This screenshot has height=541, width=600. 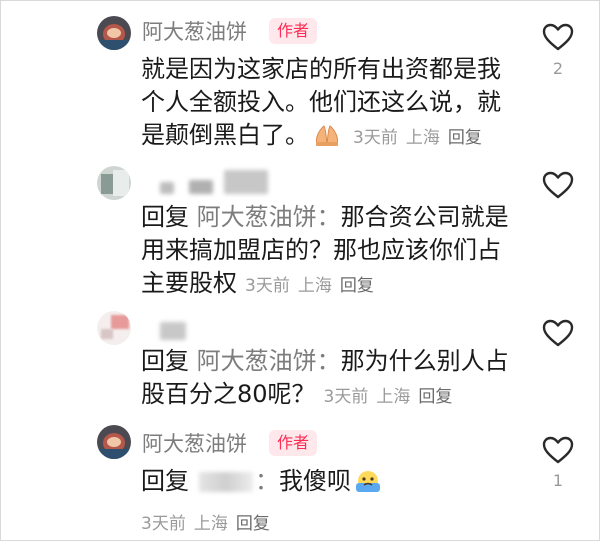 What do you see at coordinates (424, 361) in the screenshot?
I see `comment-line-text: 那为什么别人占` at bounding box center [424, 361].